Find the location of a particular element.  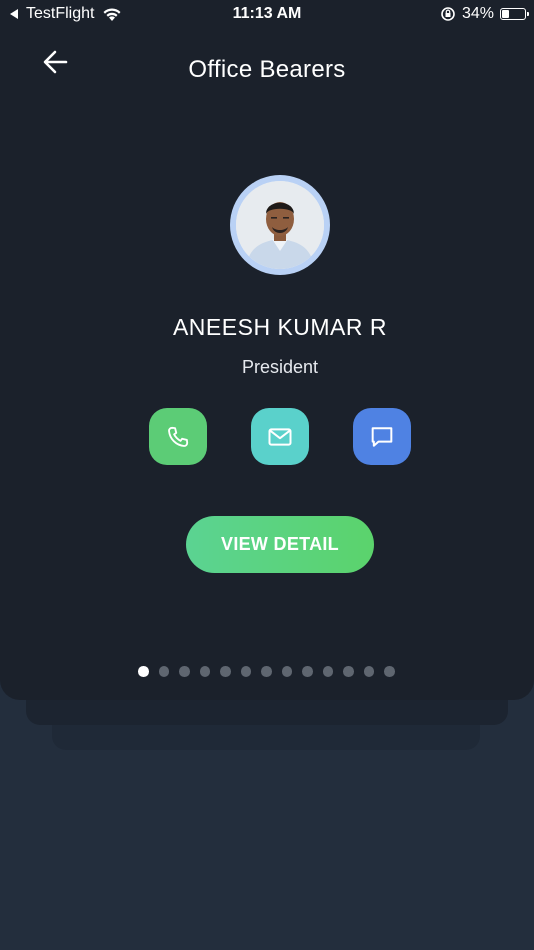

battery-percent: 34% is located at coordinates (477, 13).